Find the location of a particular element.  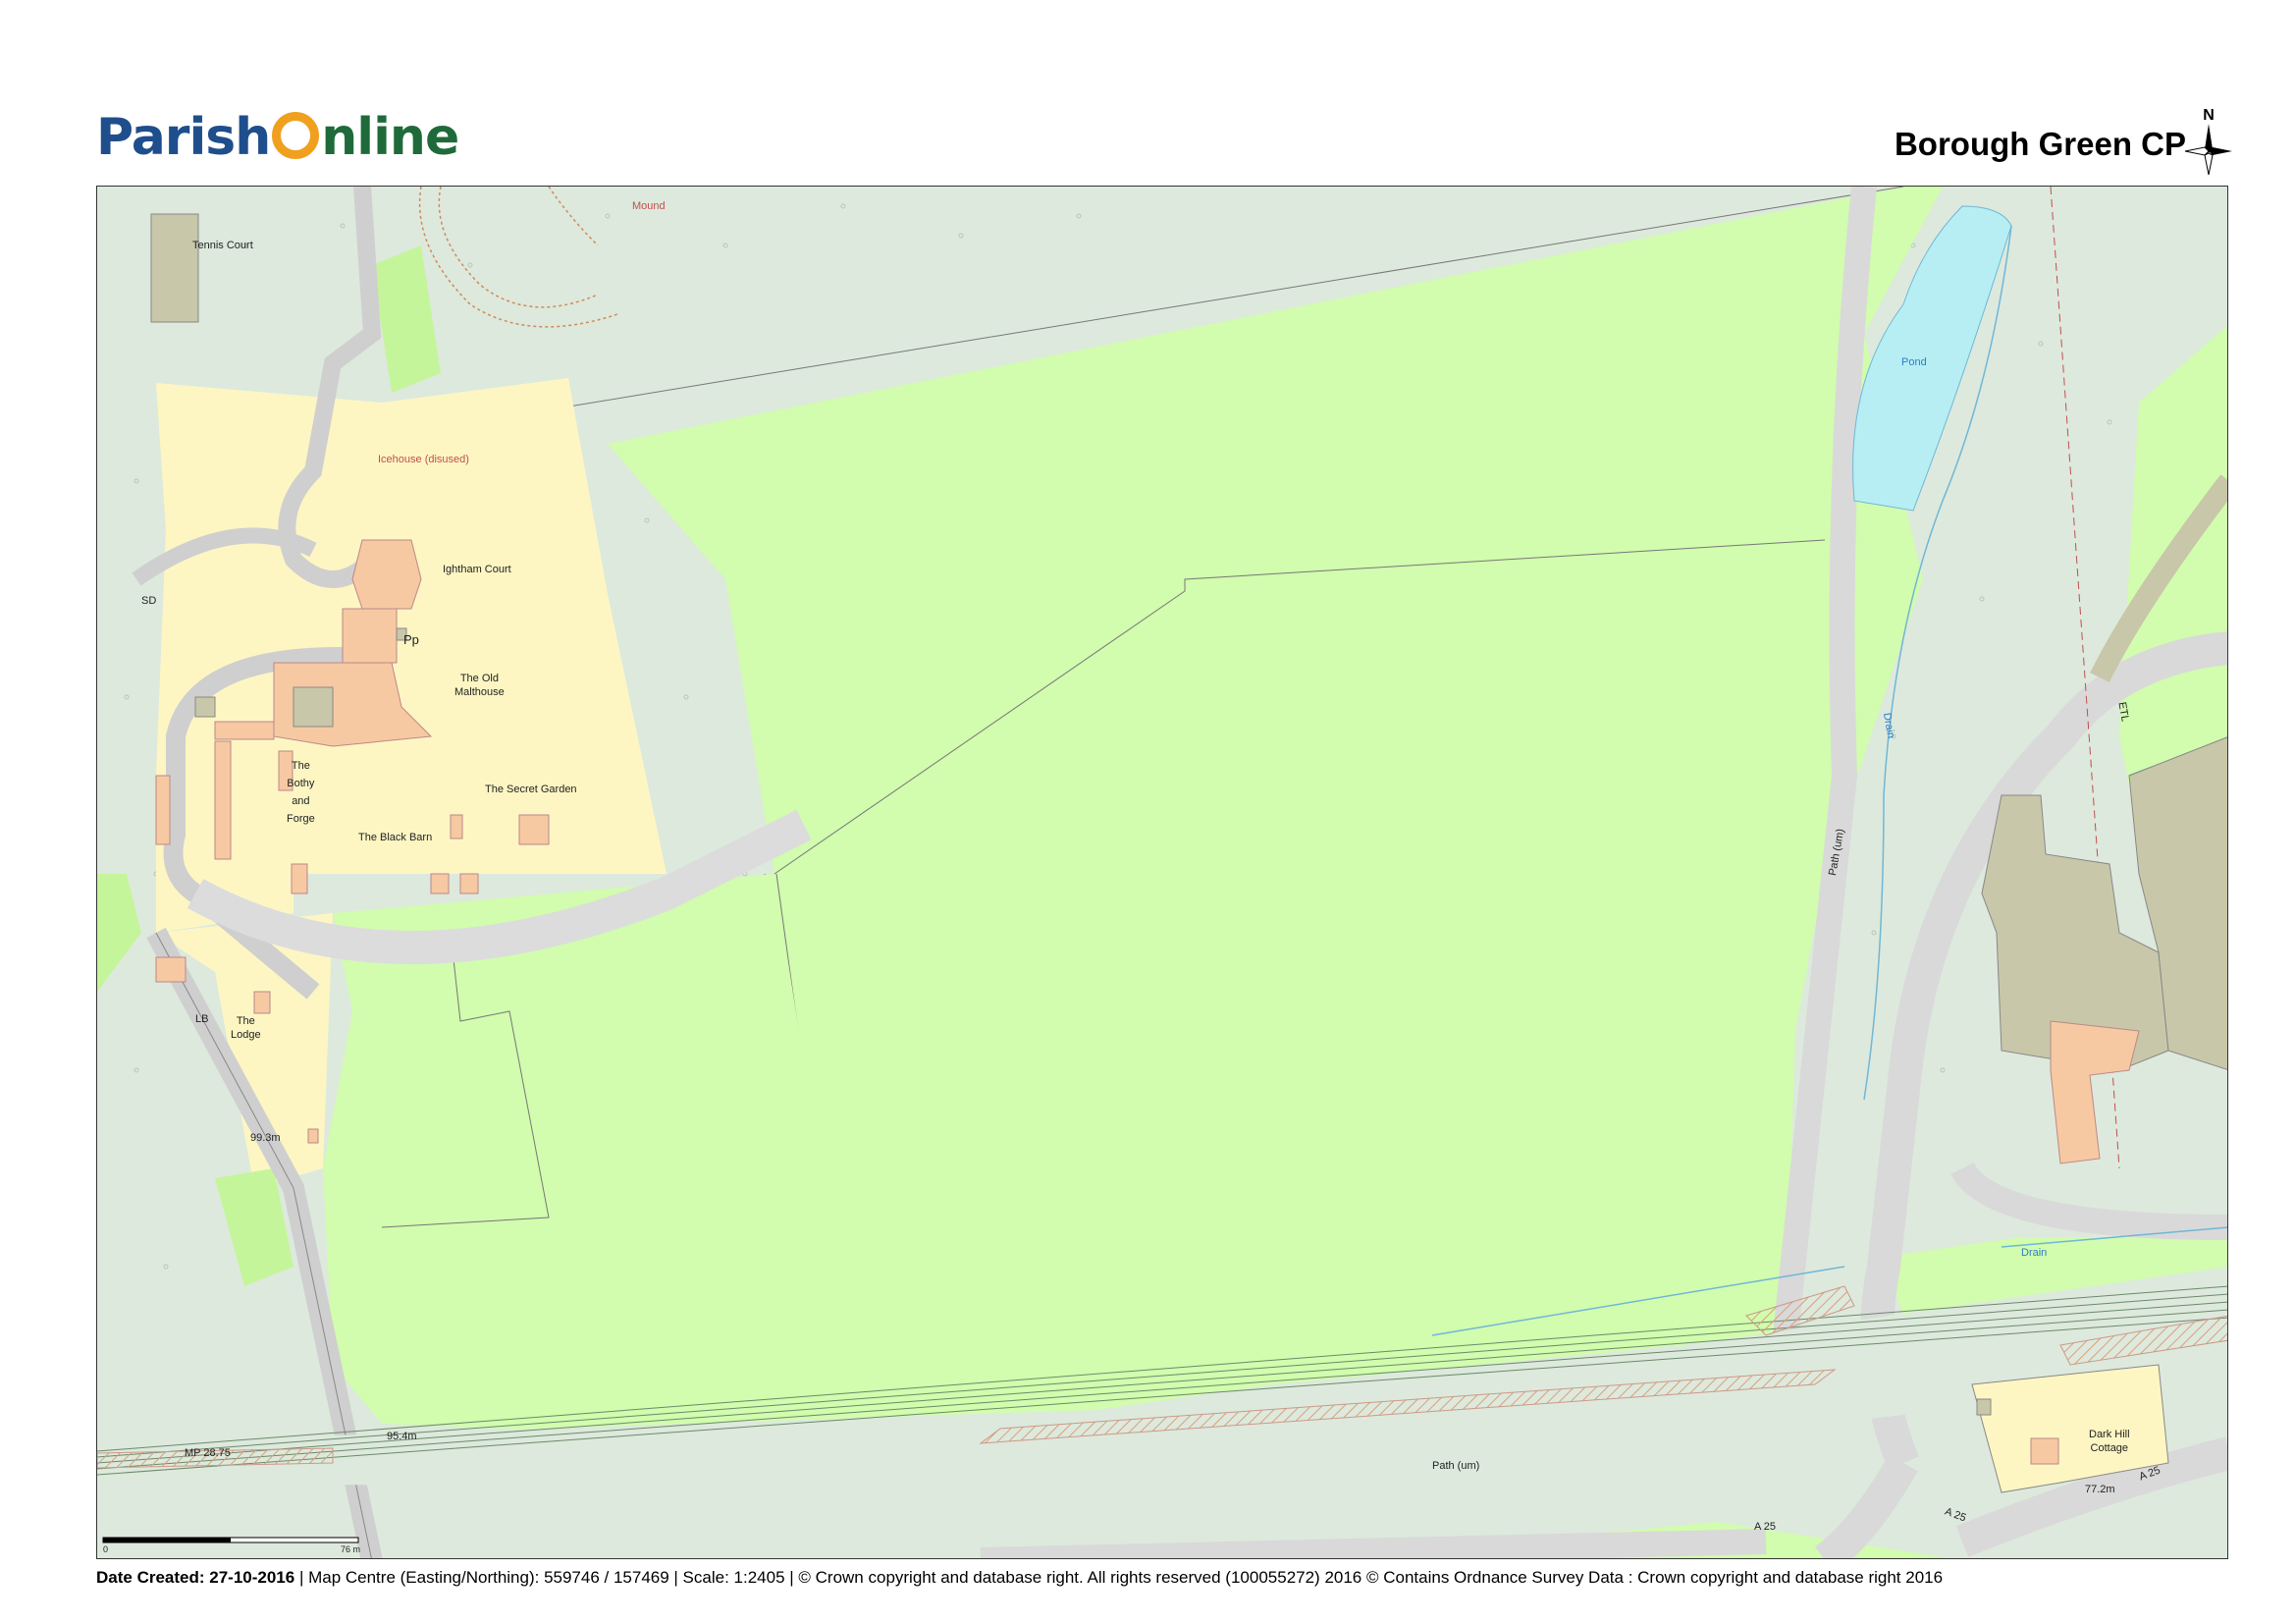

north-label: N is located at coordinates (2209, 115).